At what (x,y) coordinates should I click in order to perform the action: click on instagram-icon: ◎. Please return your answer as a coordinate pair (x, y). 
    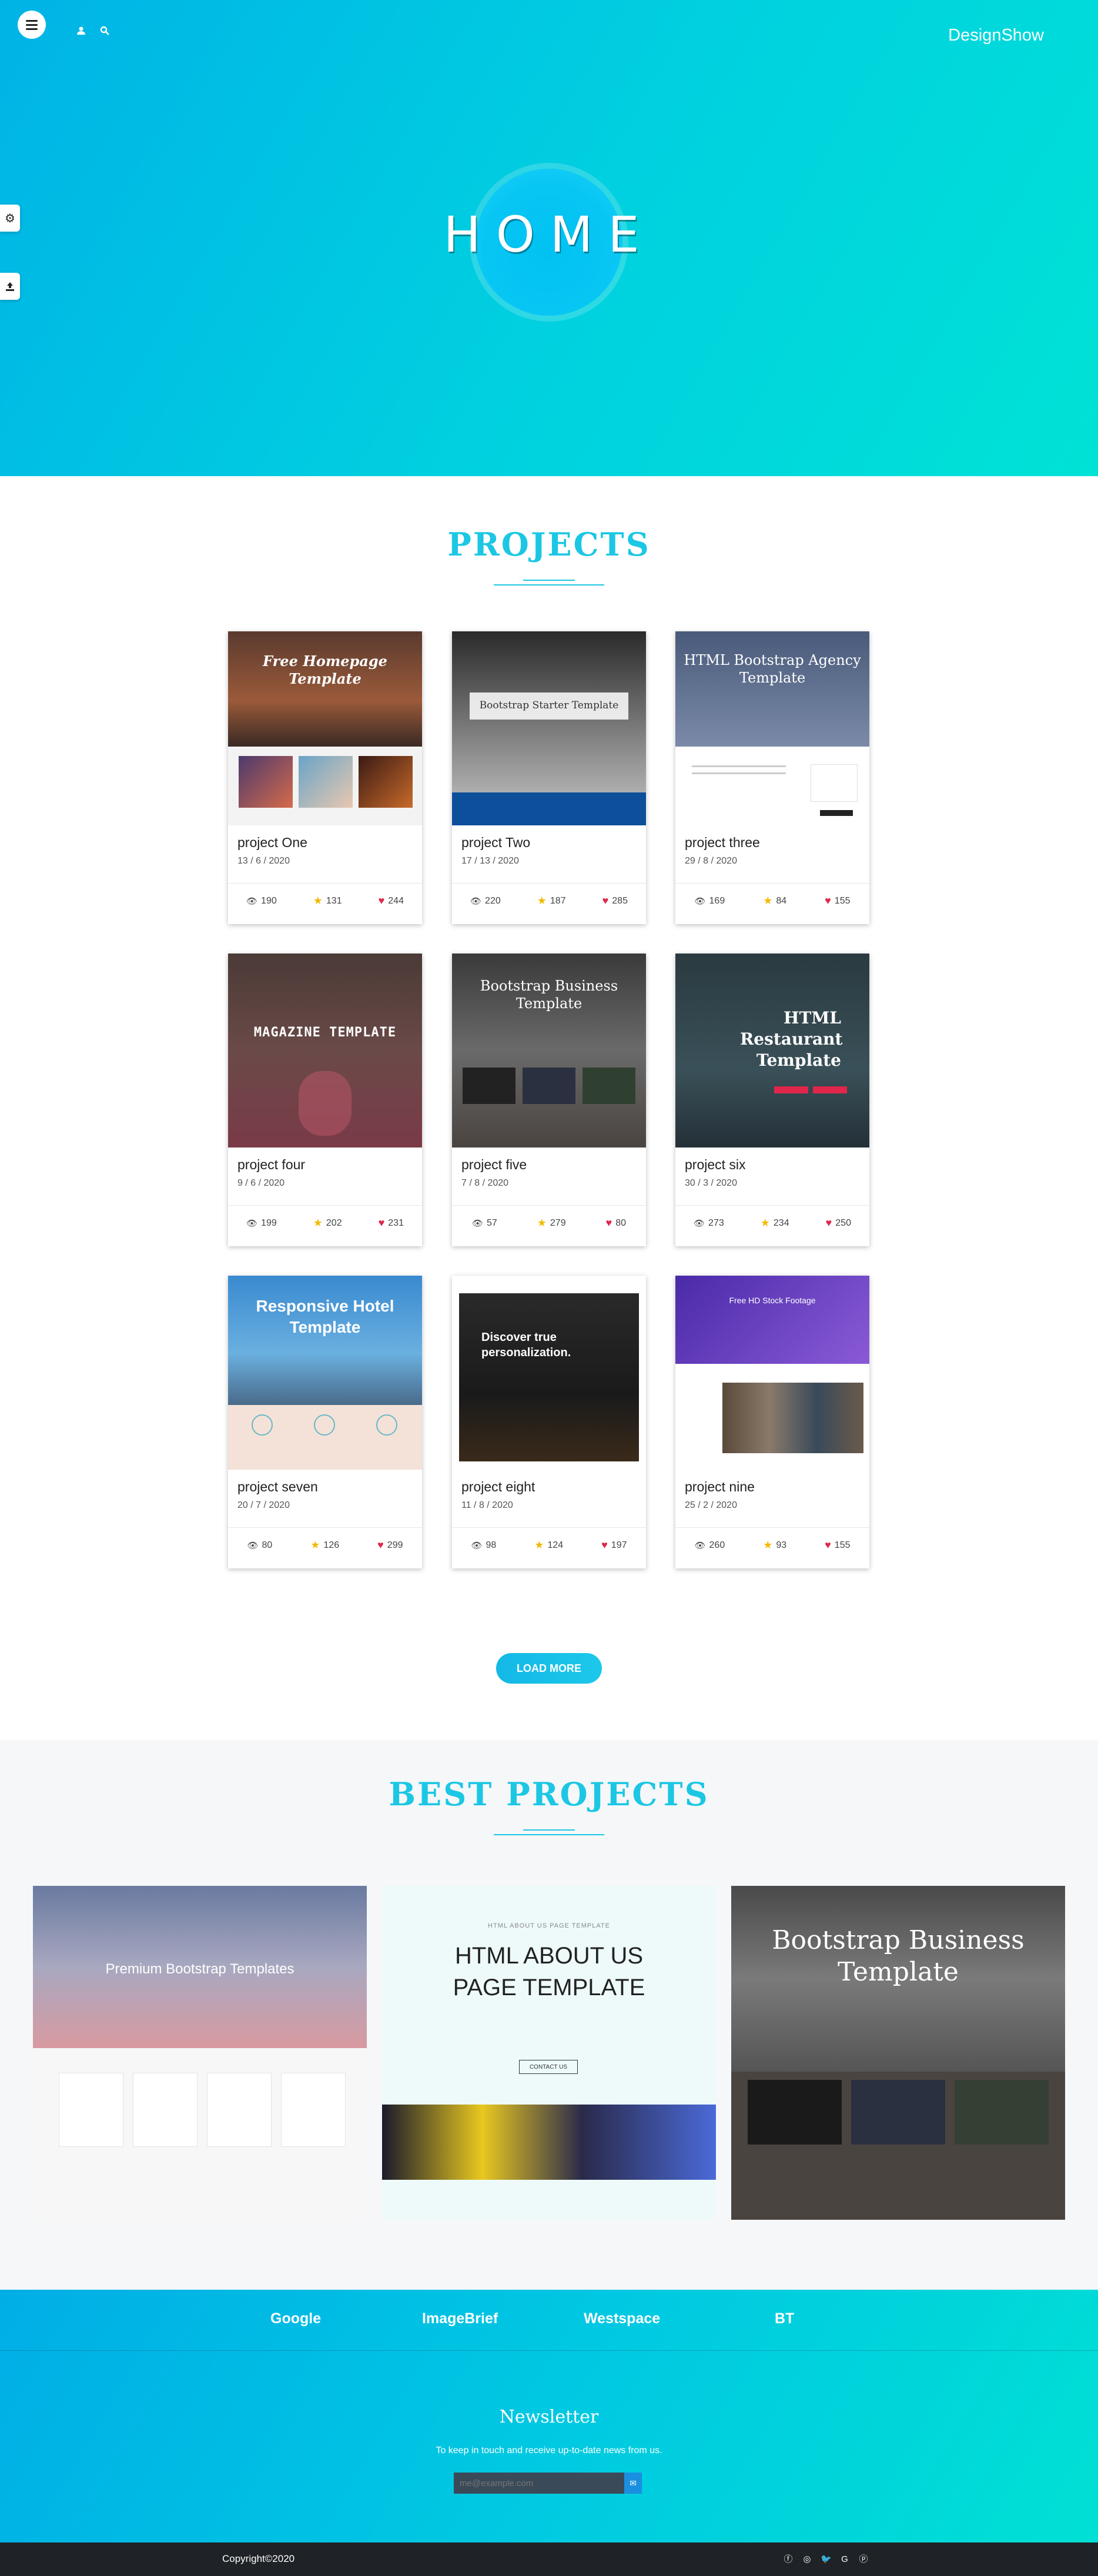
    Looking at the image, I should click on (807, 2559).